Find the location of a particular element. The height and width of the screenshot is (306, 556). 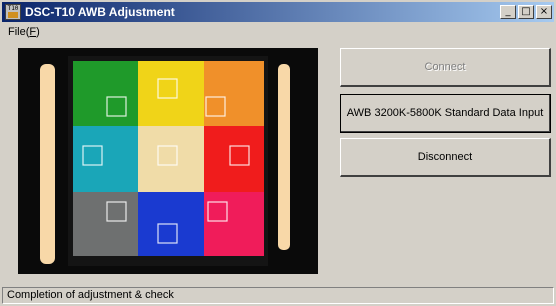

window-controls: _ □ × is located at coordinates (525, 12).